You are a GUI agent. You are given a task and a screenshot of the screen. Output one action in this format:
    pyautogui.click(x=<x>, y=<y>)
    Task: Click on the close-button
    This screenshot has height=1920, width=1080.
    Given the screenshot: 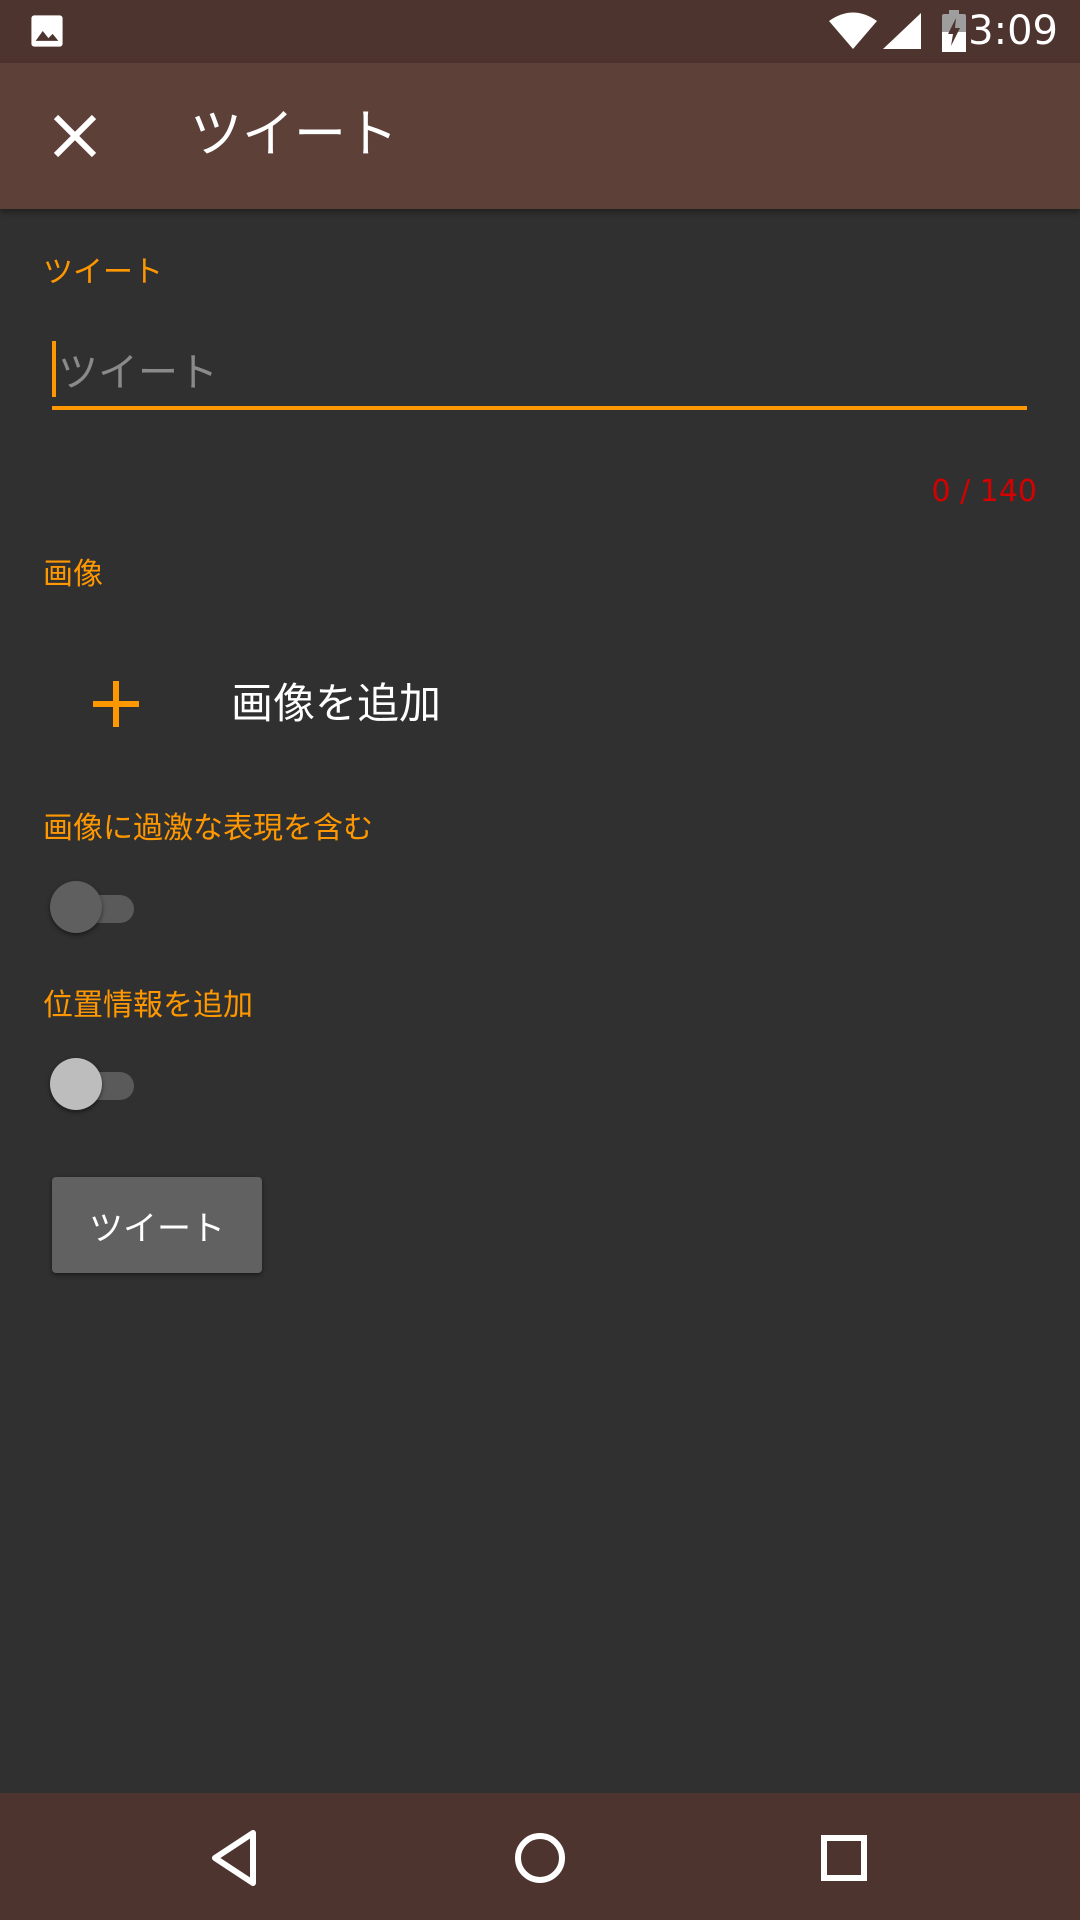 What is the action you would take?
    pyautogui.click(x=73, y=136)
    